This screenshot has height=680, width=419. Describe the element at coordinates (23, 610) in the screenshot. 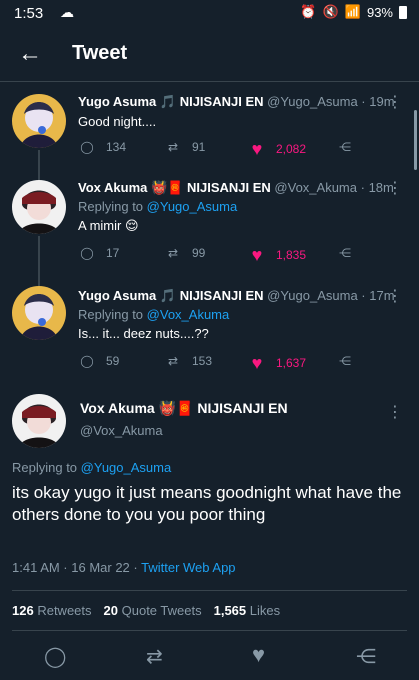

I see `retweets-count: 126` at that location.